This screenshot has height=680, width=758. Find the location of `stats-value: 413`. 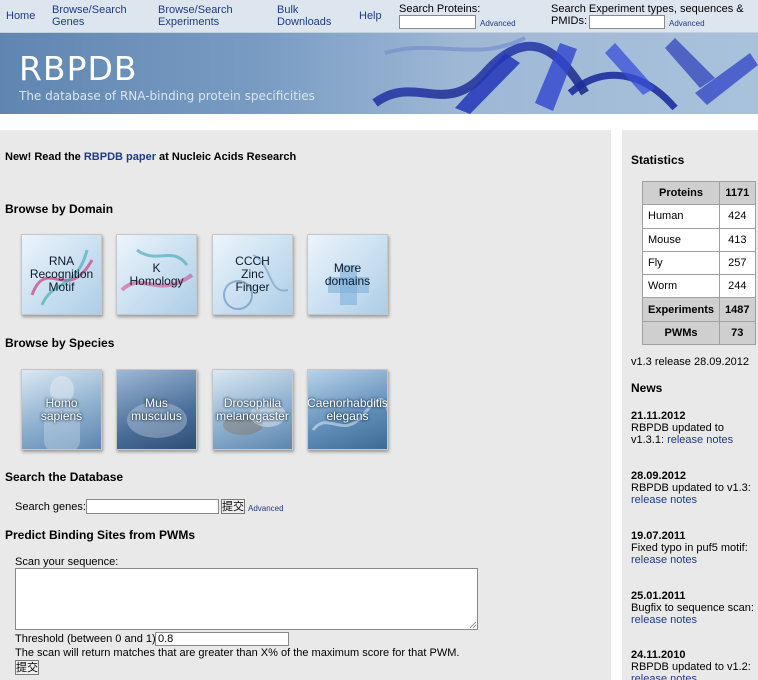

stats-value: 413 is located at coordinates (737, 239).